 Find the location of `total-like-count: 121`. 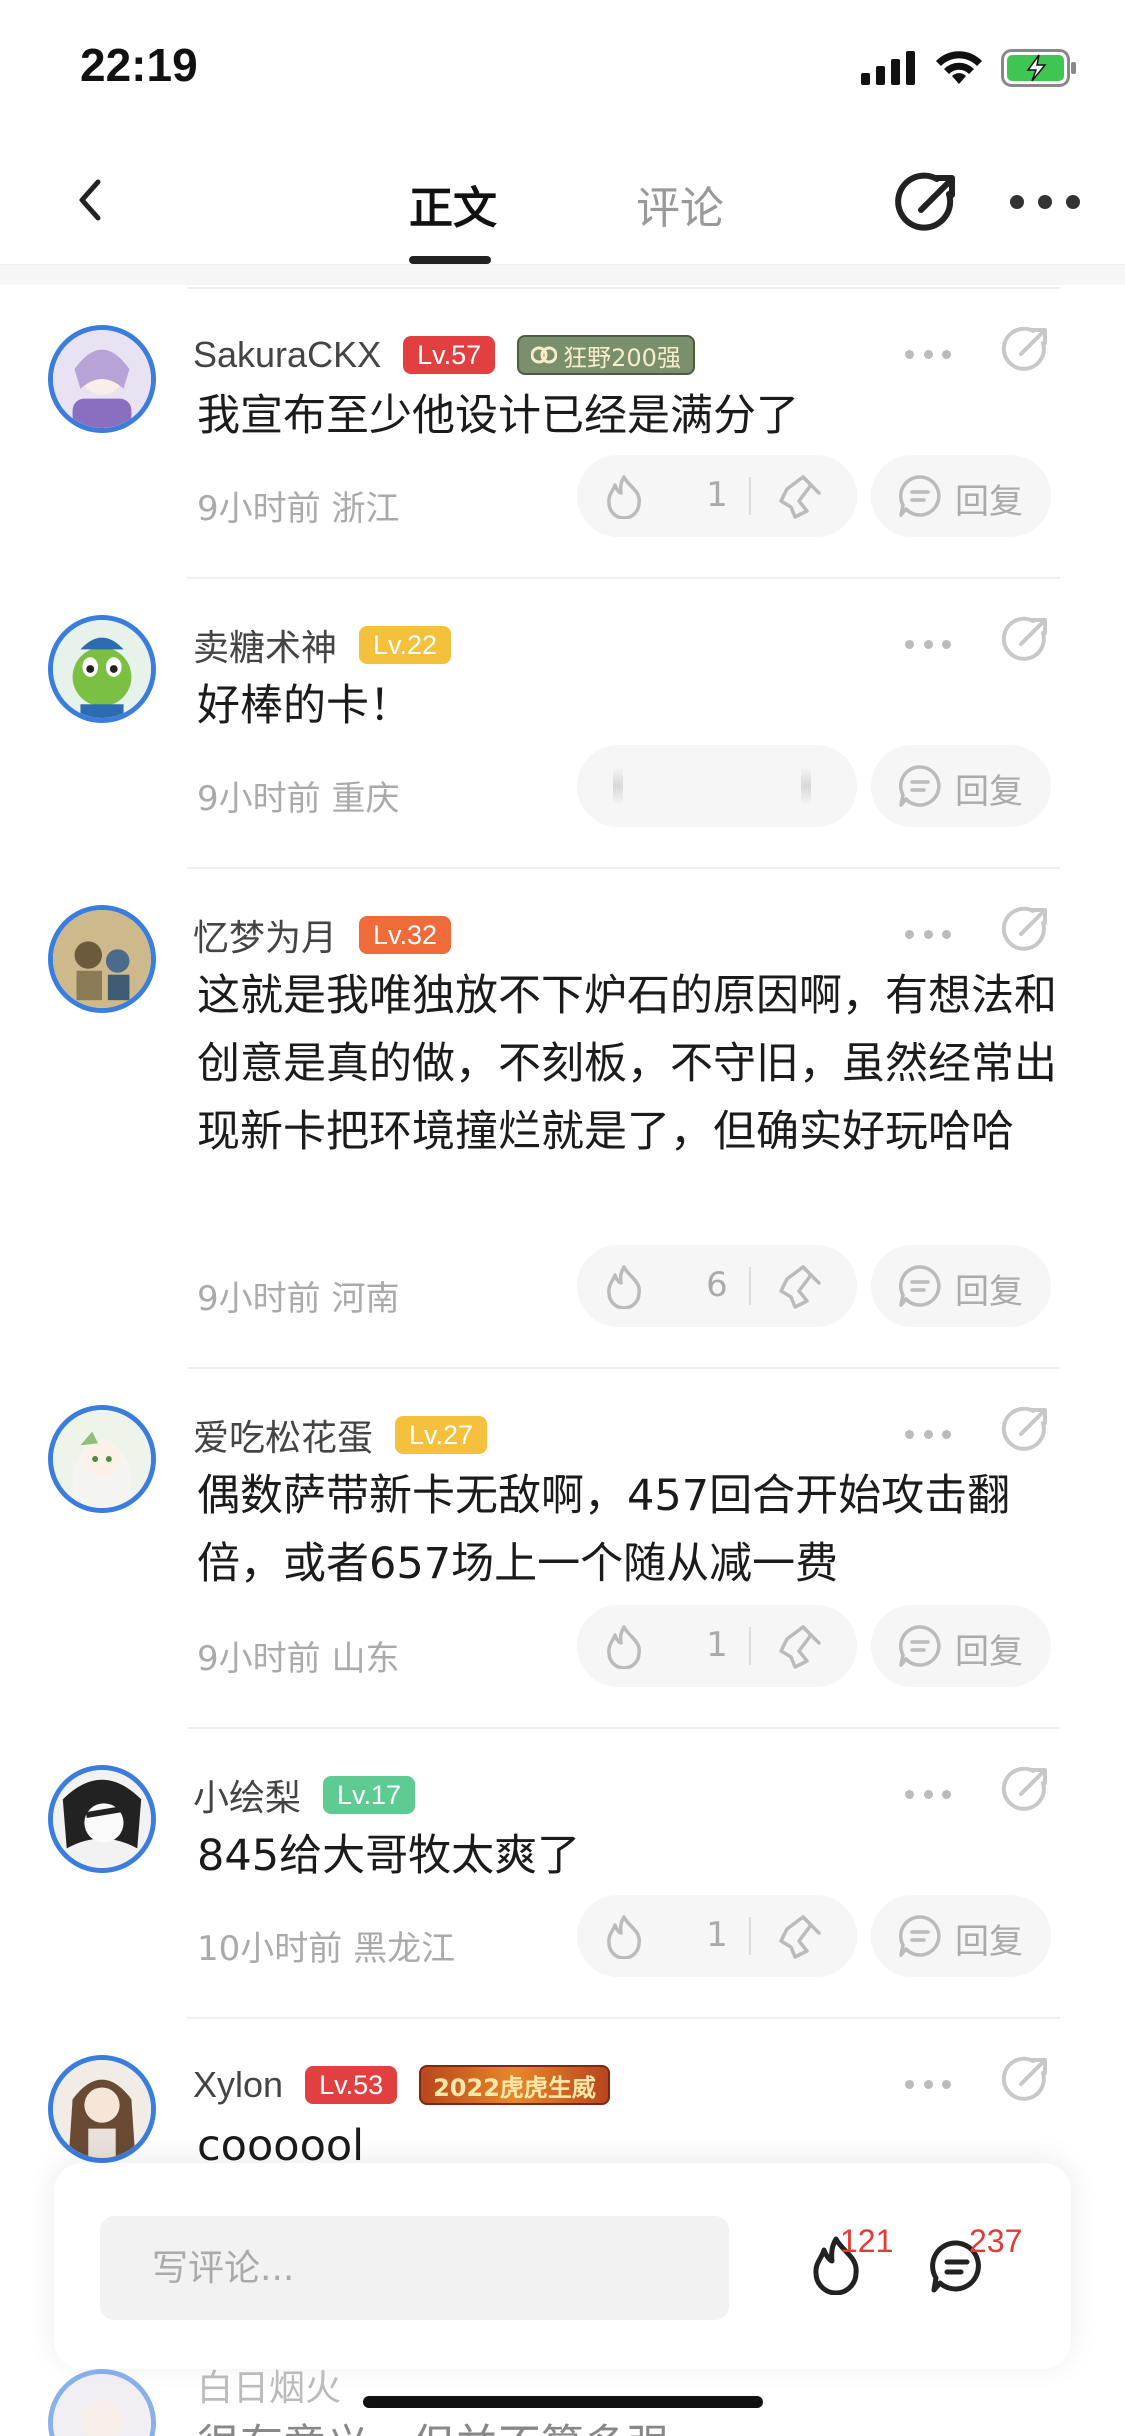

total-like-count: 121 is located at coordinates (867, 2241).